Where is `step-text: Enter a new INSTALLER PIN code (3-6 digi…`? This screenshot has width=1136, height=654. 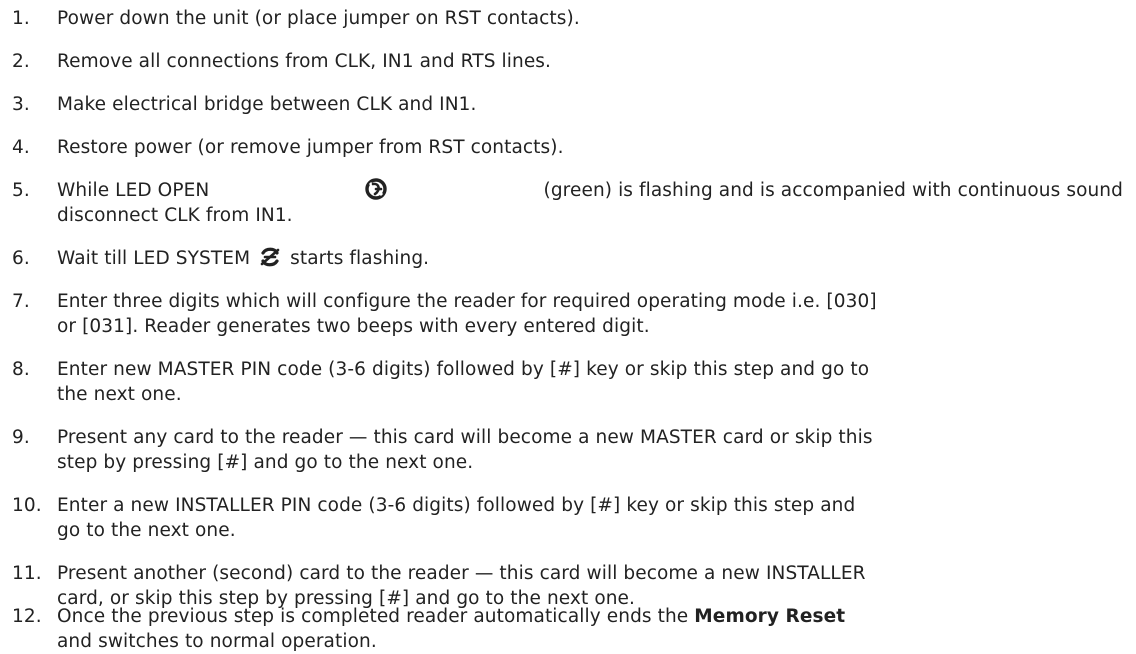 step-text: Enter a new INSTALLER PIN code (3-6 digi… is located at coordinates (590, 518).